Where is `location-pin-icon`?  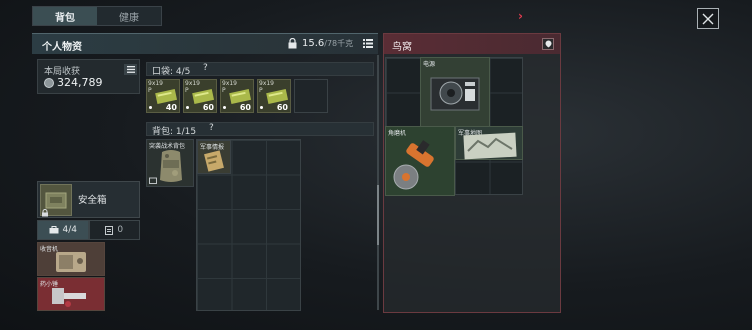 location-pin-icon is located at coordinates (548, 44).